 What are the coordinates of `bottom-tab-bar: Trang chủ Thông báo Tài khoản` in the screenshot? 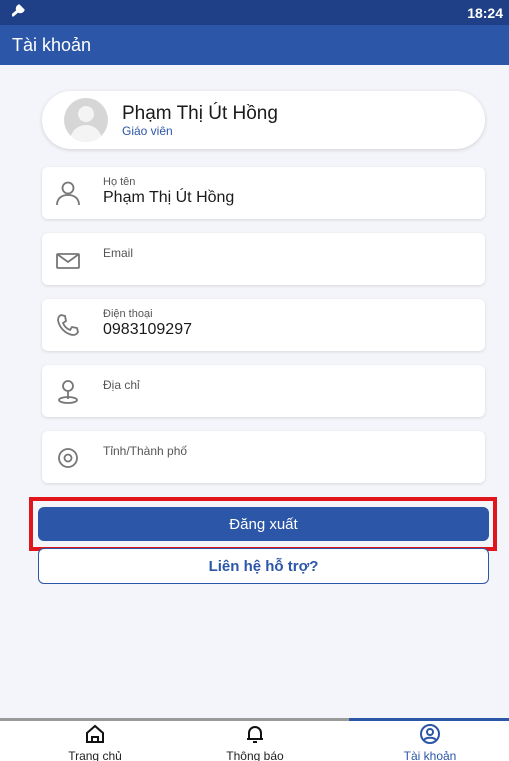 It's located at (254, 739).